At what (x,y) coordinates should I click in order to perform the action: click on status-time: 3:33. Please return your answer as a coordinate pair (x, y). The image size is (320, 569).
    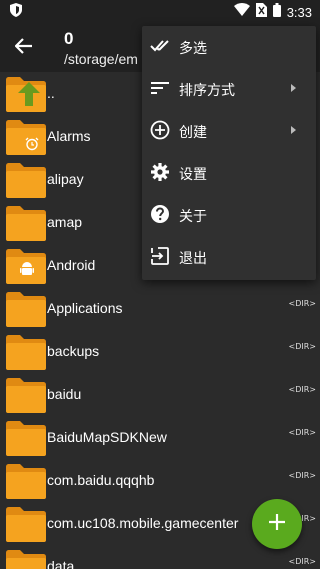
    Looking at the image, I should click on (299, 12).